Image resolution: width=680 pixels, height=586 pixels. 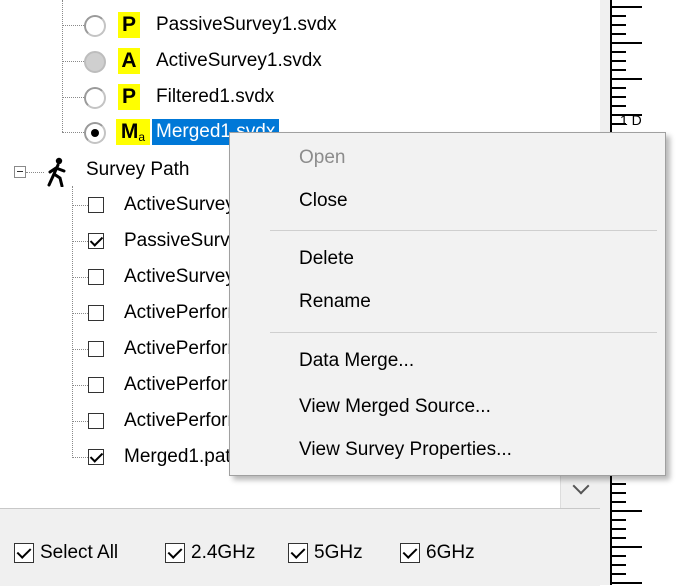 I want to click on file-name: PassiveSurvey1.svdx, so click(x=246, y=25).